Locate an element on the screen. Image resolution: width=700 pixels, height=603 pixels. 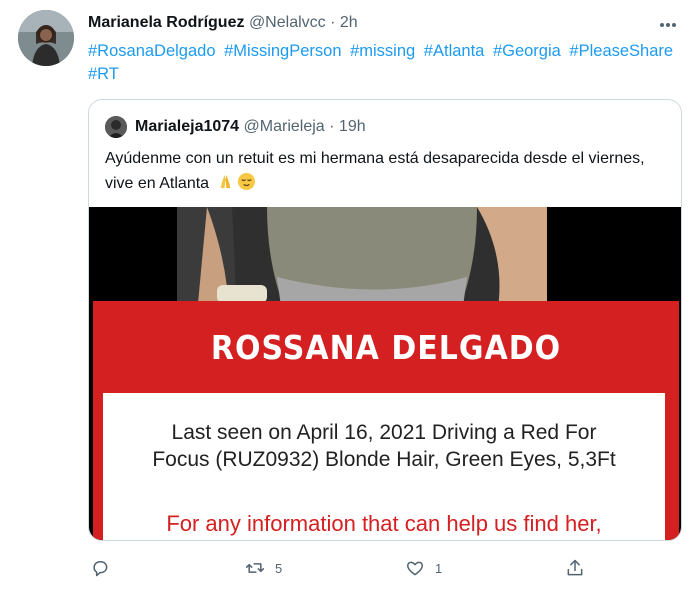
hashtag-link: #RosanaDelgado is located at coordinates (152, 51).